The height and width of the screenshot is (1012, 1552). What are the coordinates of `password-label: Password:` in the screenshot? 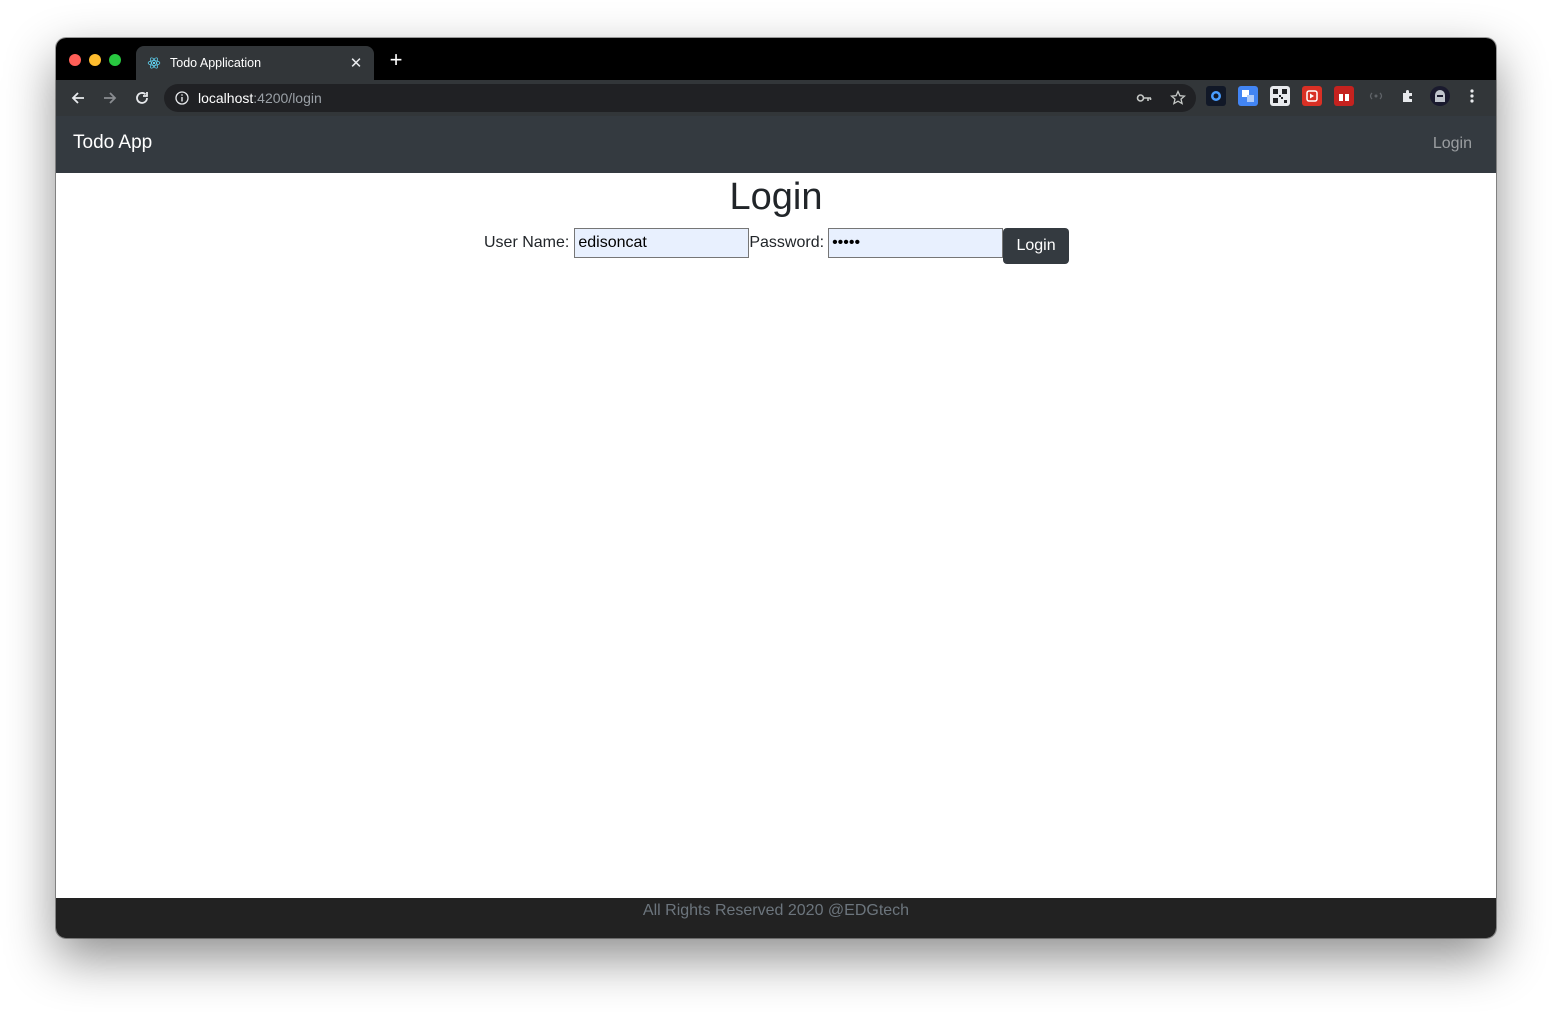 It's located at (787, 242).